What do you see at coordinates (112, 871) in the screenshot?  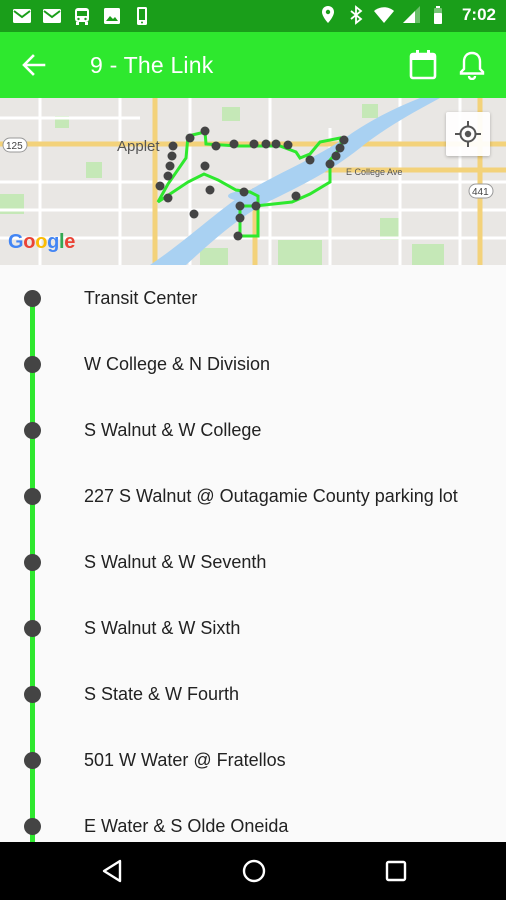 I see `back-triangle-icon` at bounding box center [112, 871].